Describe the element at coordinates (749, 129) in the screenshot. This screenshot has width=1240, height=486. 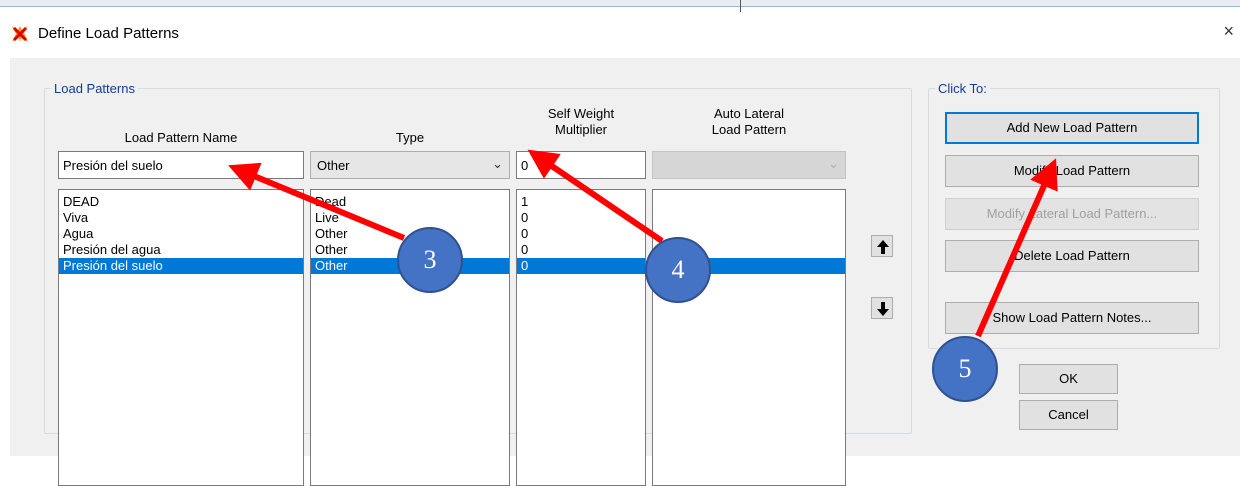
I see `header-auto-lateral-line2: Load Pattern` at that location.